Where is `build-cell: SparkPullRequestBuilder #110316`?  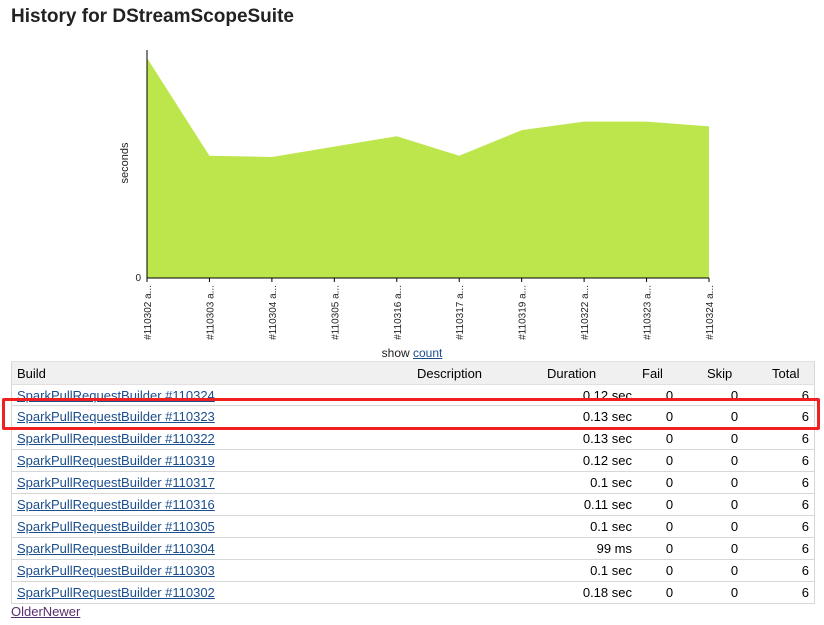 build-cell: SparkPullRequestBuilder #110316 is located at coordinates (211, 504).